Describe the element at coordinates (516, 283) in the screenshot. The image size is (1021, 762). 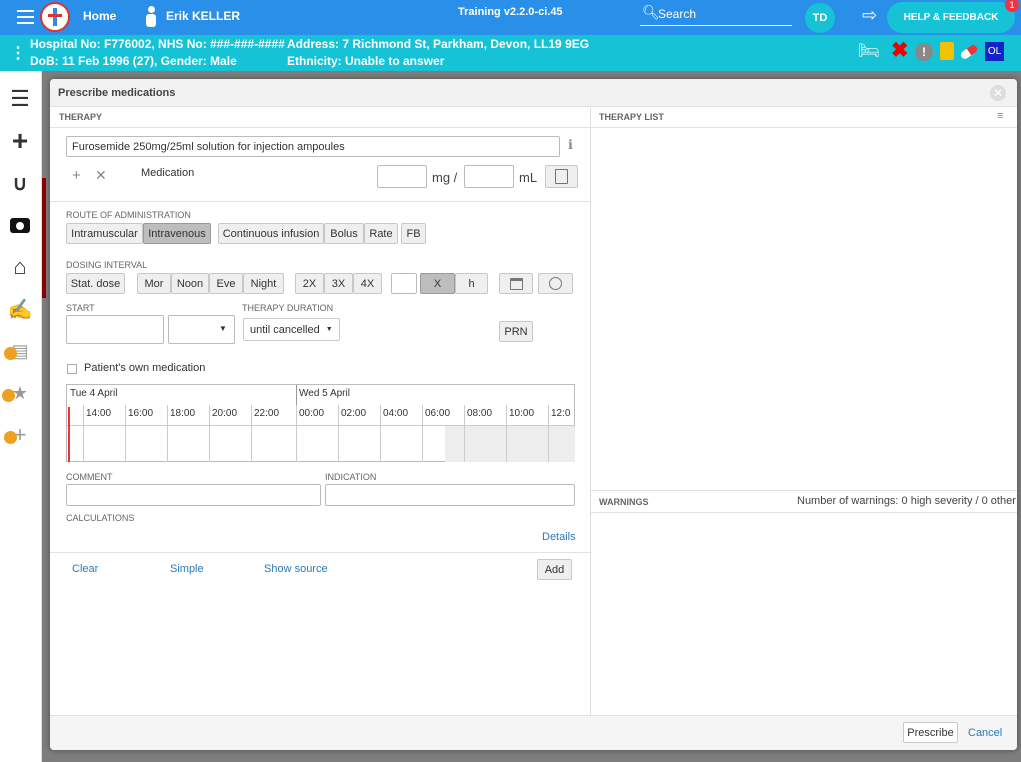
I see `calendar-button` at that location.